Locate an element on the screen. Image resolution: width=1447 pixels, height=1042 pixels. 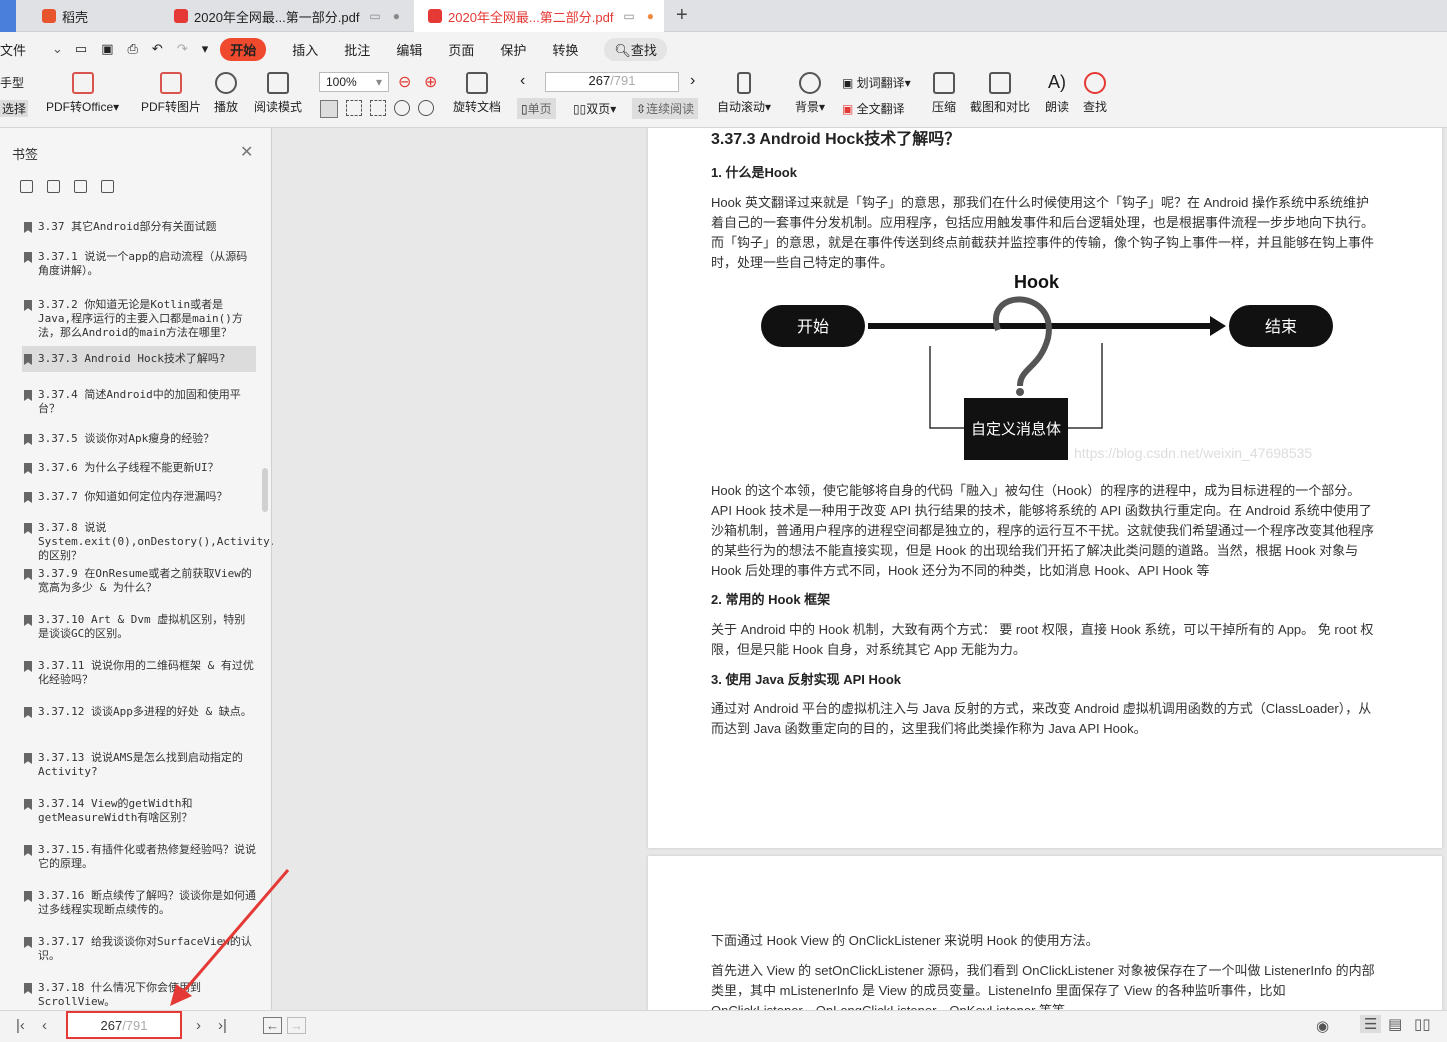
tab-part2: 2020年全网最...第二部分.pdf ▭ ● is located at coordinates (539, 16).